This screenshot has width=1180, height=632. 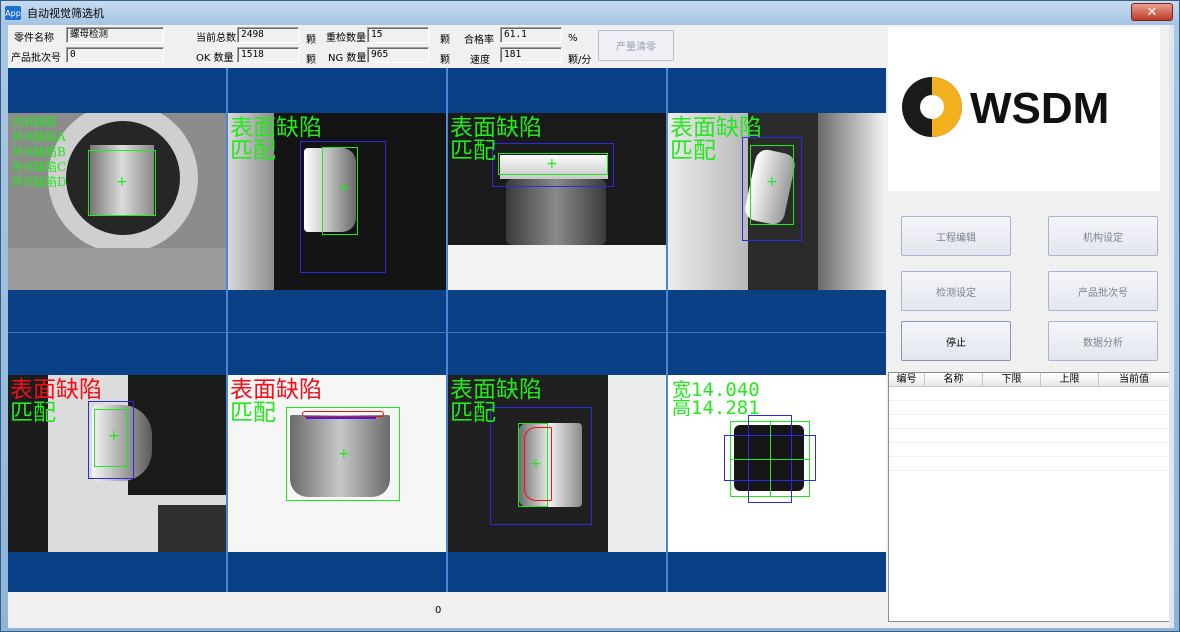 I want to click on defect-label-2: 外R缺陷A, so click(x=39, y=137).